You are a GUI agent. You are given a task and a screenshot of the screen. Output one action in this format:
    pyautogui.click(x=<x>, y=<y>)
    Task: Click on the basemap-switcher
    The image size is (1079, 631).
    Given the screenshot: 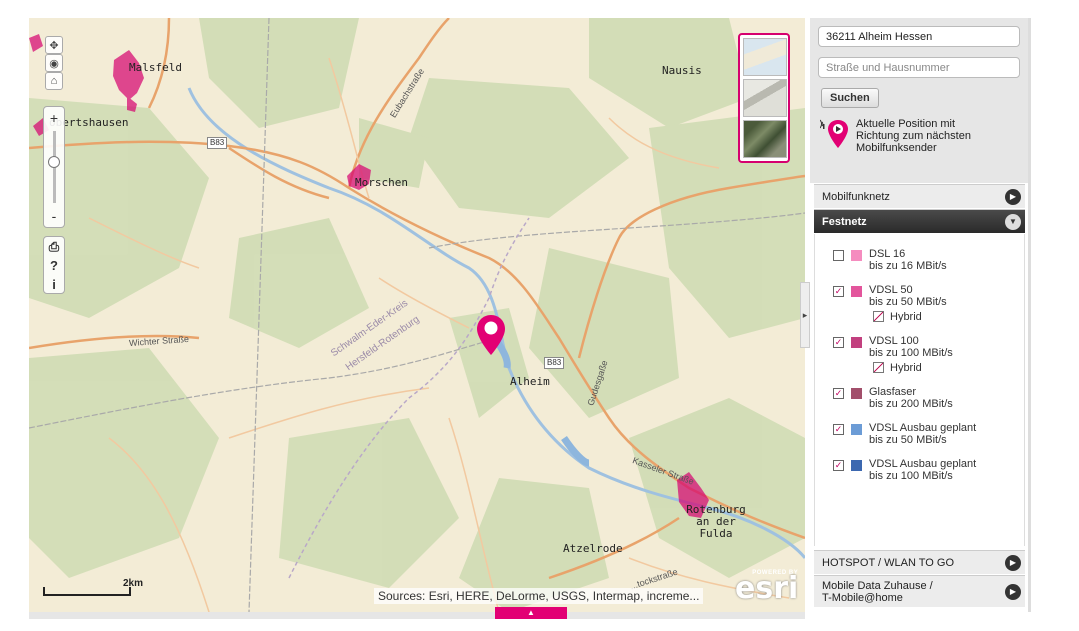 What is the action you would take?
    pyautogui.click(x=764, y=98)
    